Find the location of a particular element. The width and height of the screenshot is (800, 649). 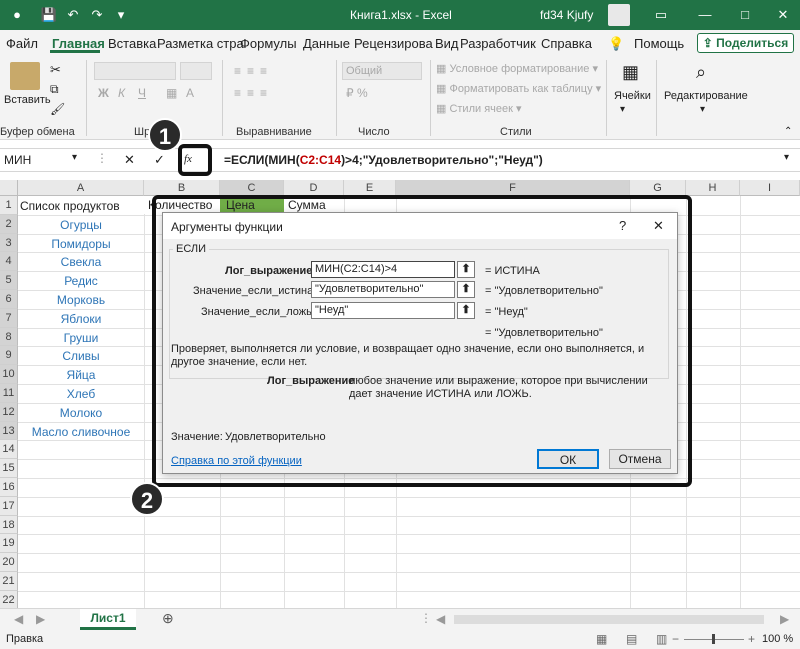

name-box: МИН is located at coordinates (17, 160).